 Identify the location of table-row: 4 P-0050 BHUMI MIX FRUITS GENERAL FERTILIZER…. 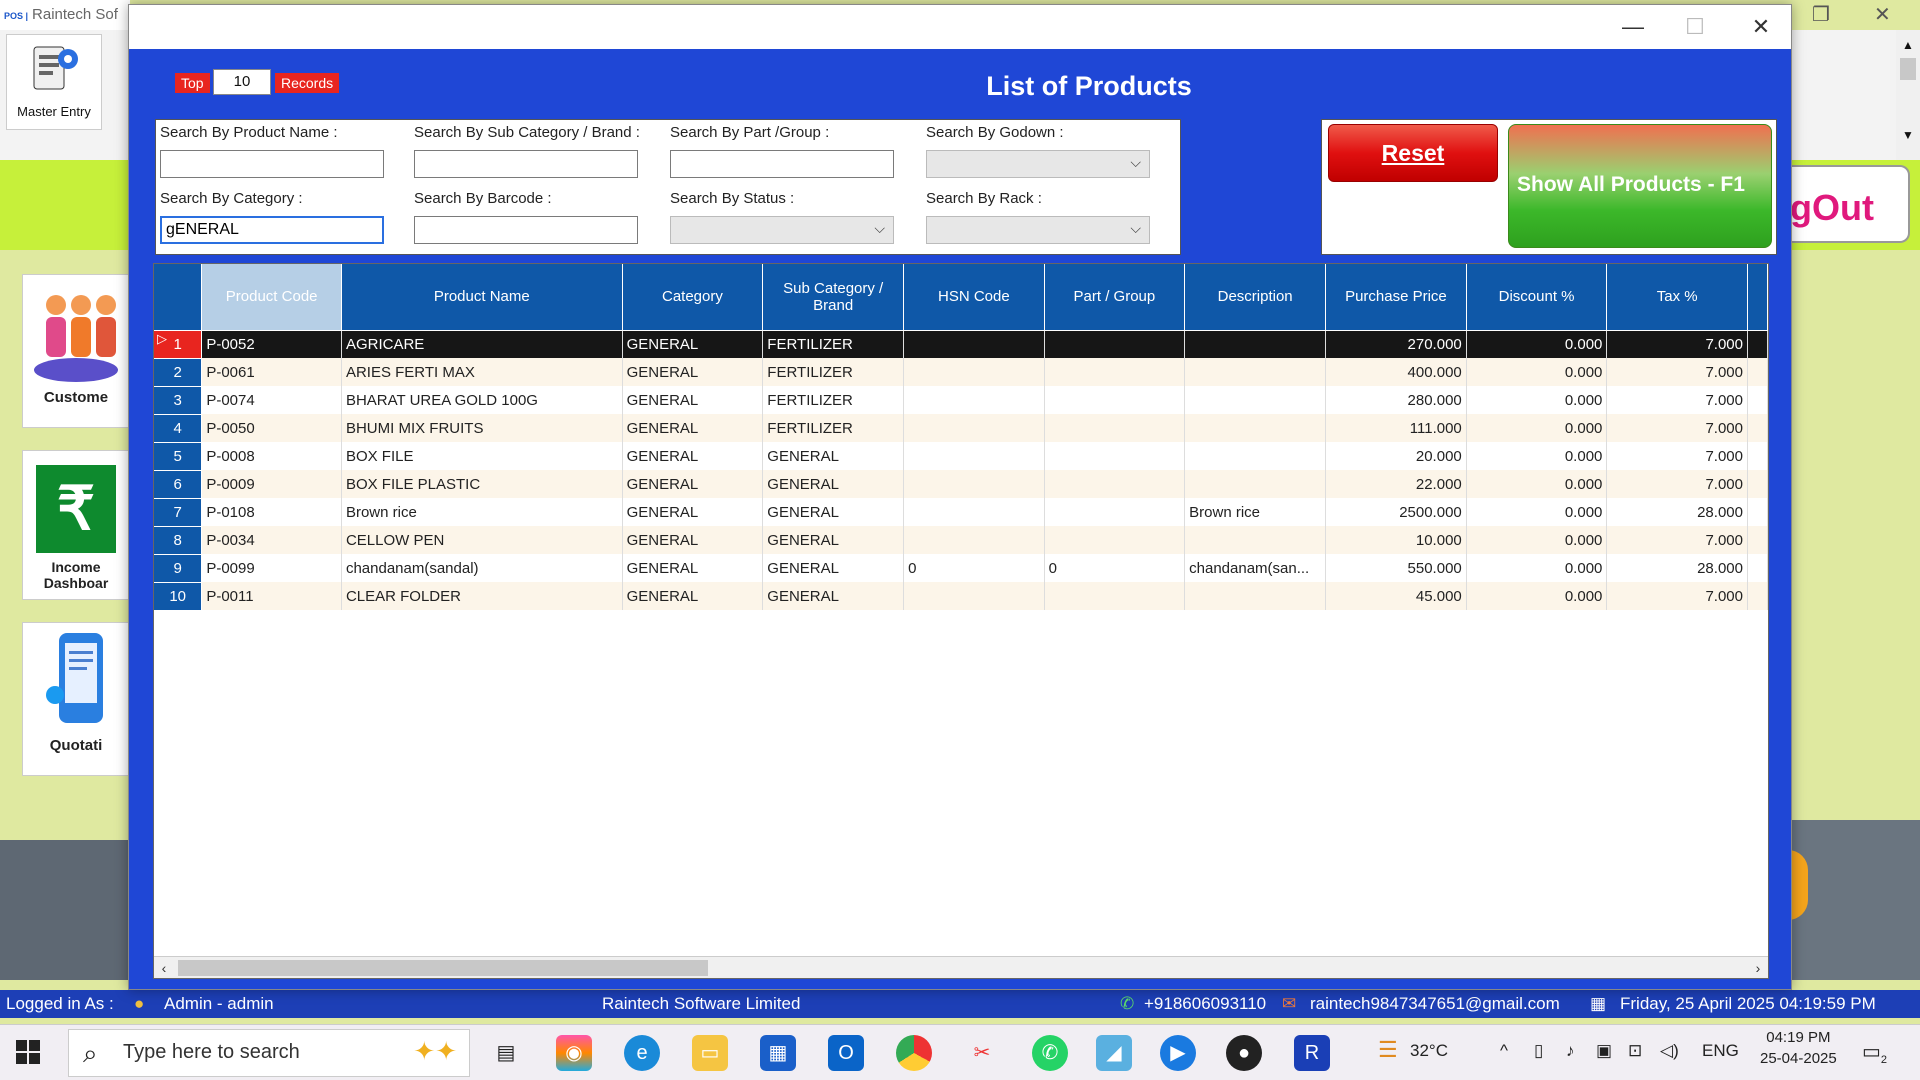
(961, 428).